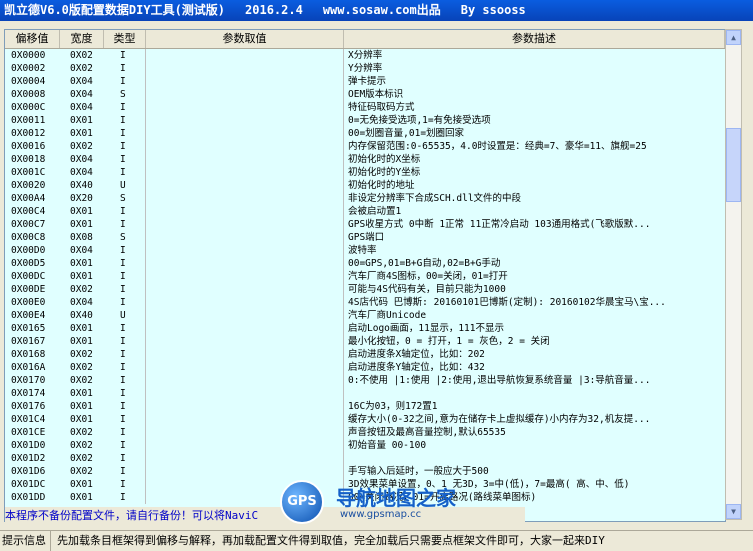 This screenshot has height=551, width=753. I want to click on list-cell: 0=无免接受选项,1=有免接受选项, so click(419, 120).